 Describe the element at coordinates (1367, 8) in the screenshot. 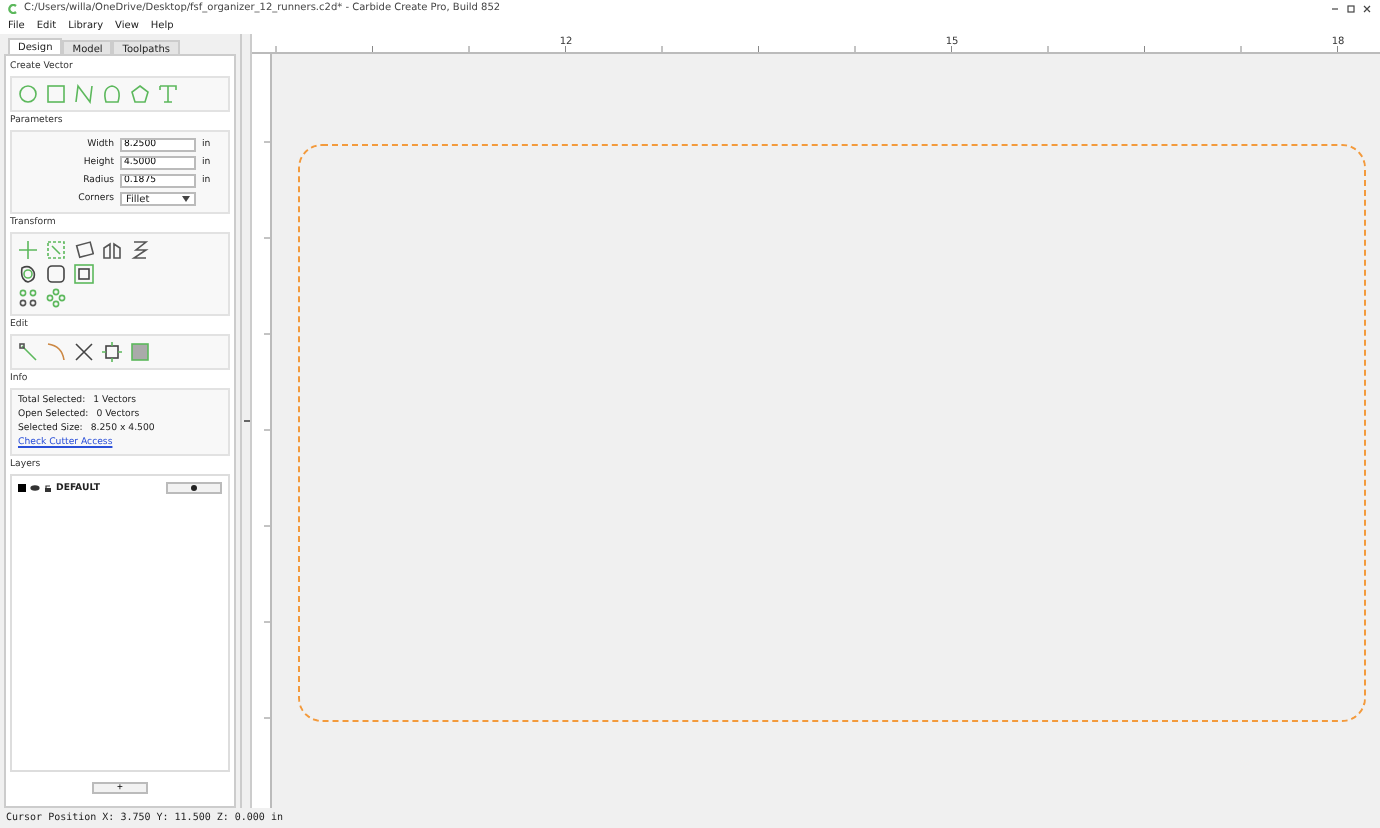

I see `close-icon` at that location.